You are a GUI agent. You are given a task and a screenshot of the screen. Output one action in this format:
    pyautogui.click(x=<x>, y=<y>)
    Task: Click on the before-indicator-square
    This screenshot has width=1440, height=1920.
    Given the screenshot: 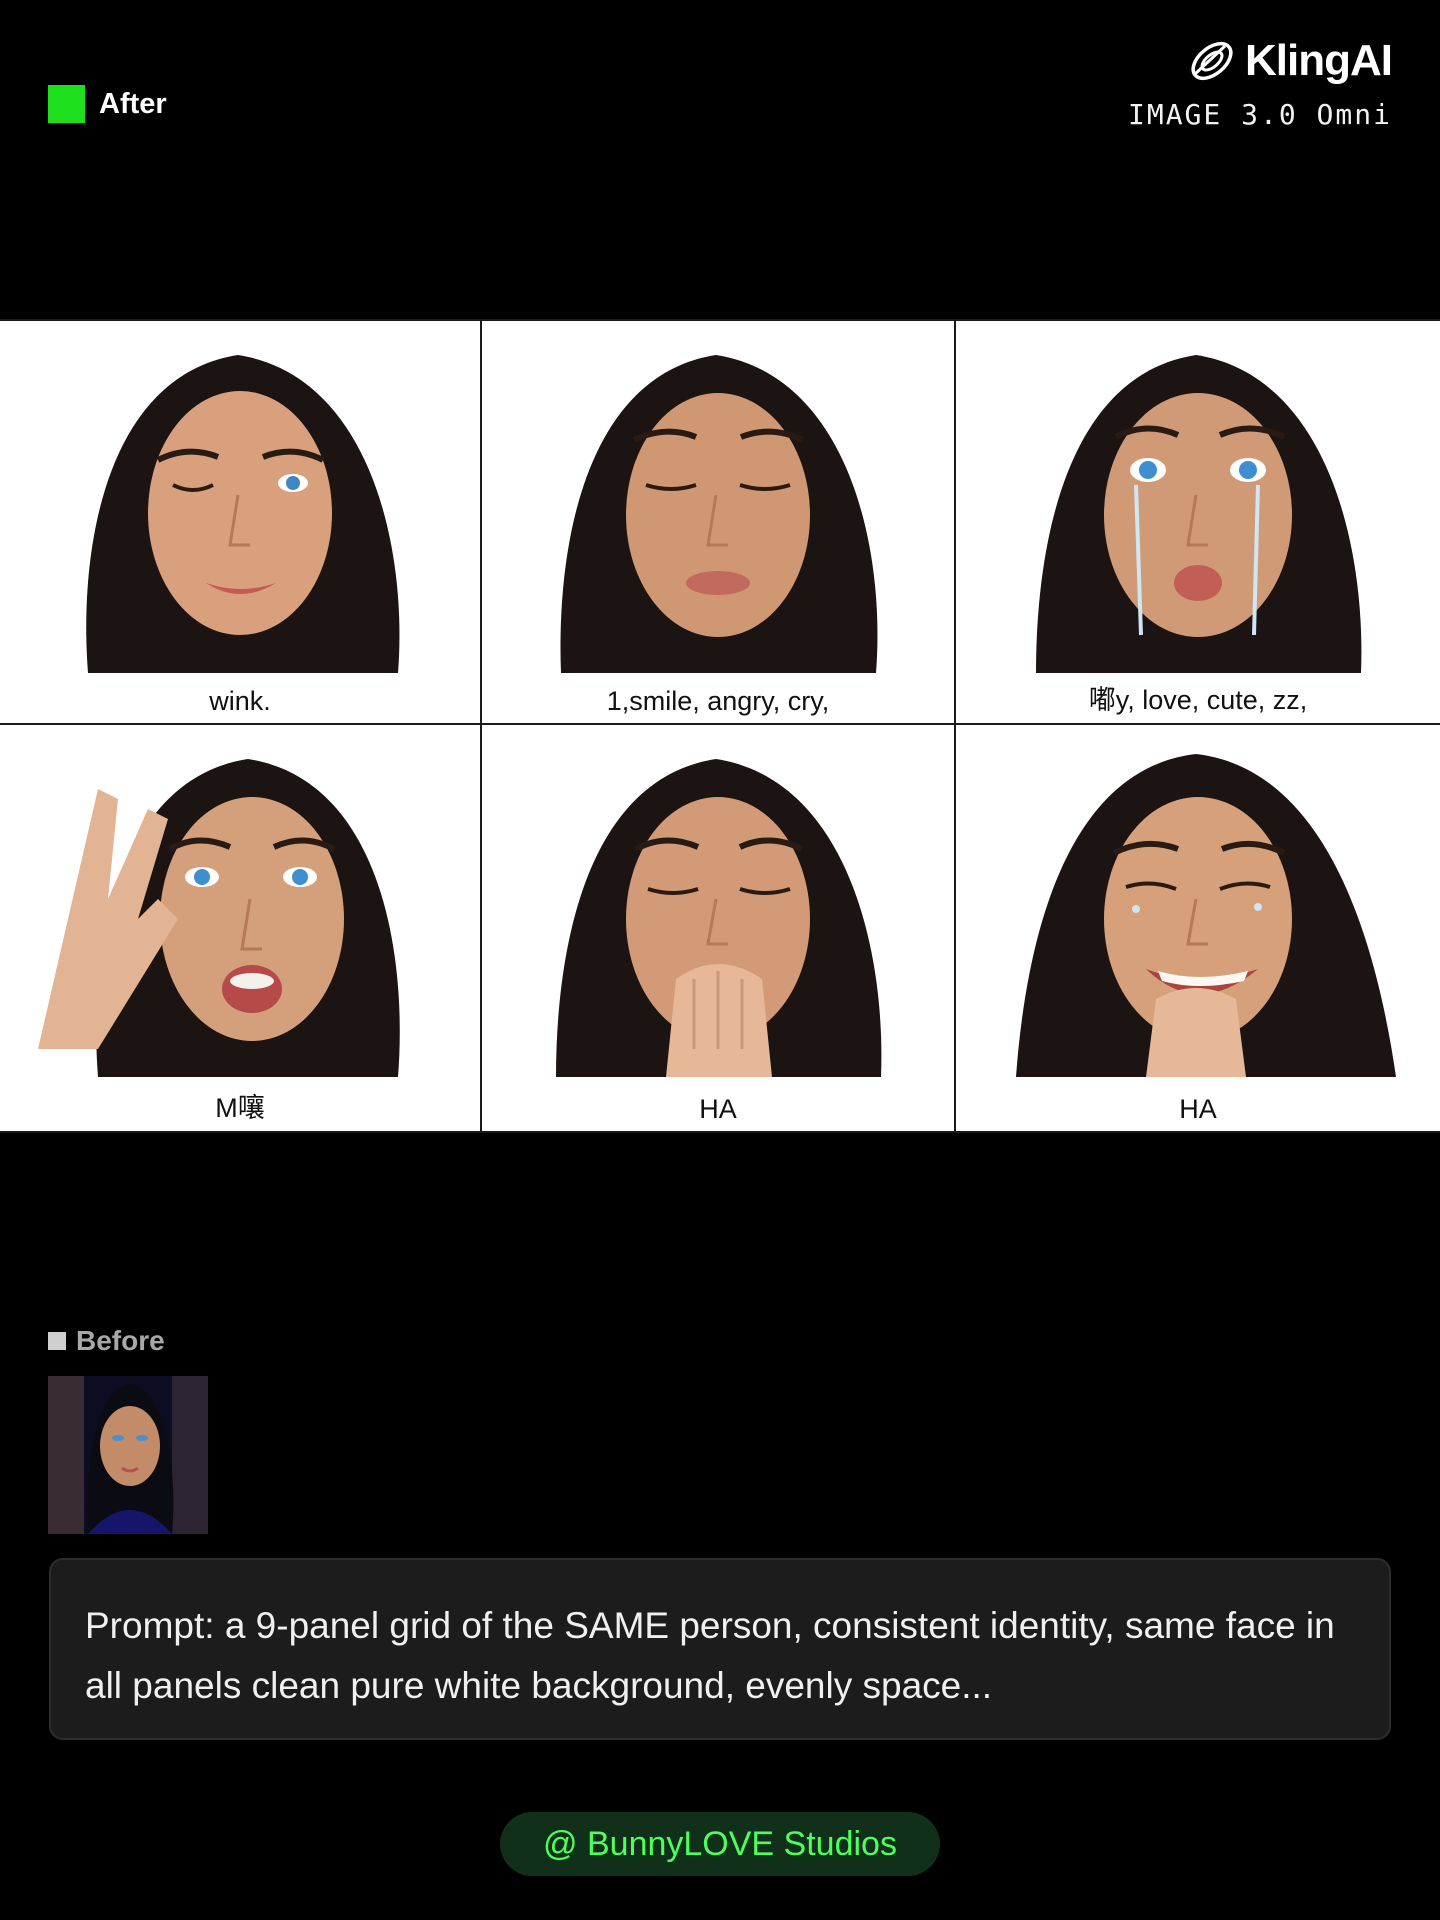 What is the action you would take?
    pyautogui.click(x=57, y=1341)
    